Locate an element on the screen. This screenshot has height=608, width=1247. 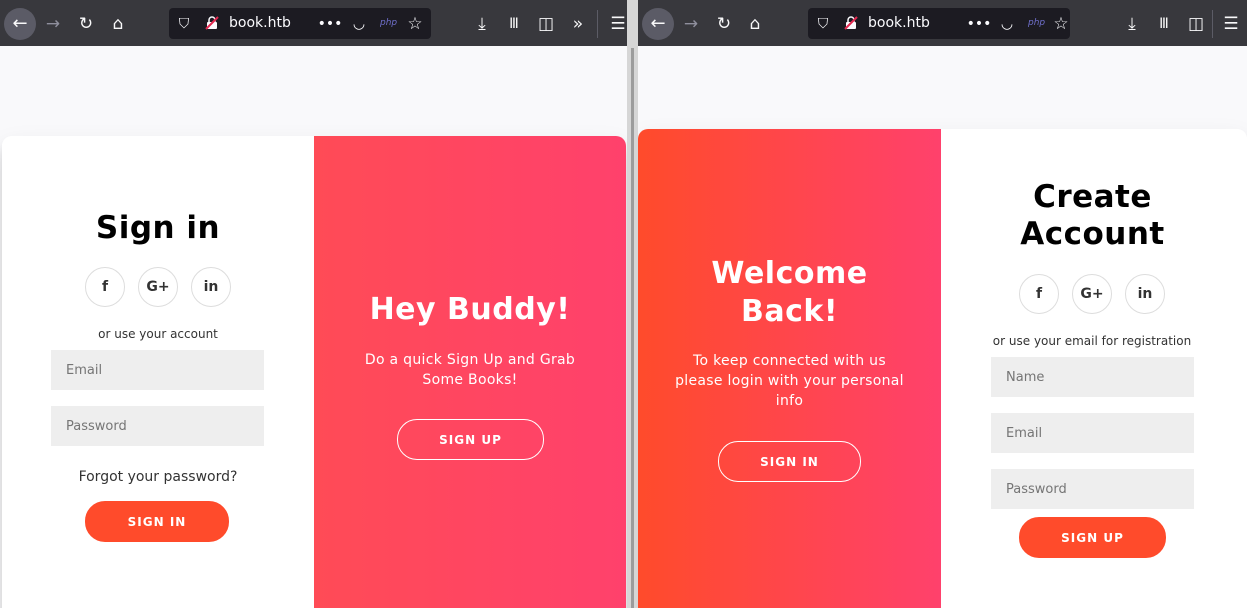
ghost-signin-button: SIGN IN is located at coordinates (789, 461).